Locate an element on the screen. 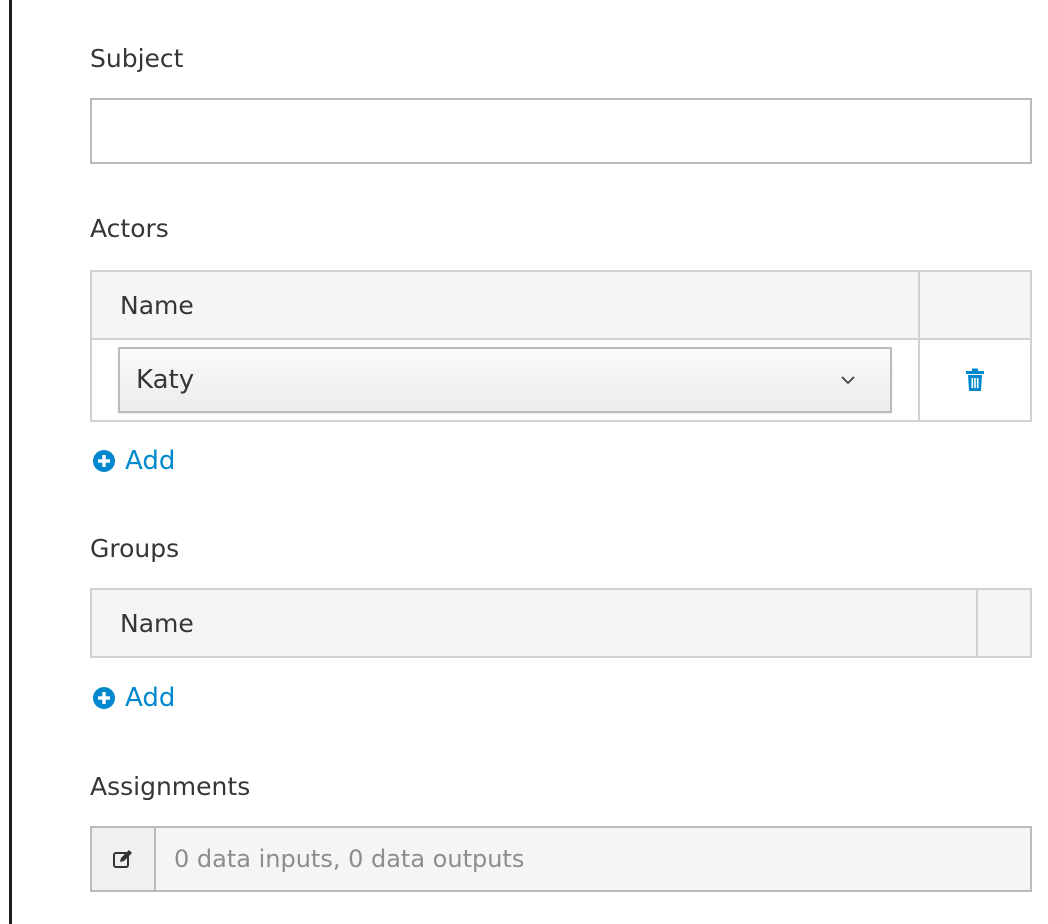 The height and width of the screenshot is (924, 1048). assignments-label: Assignments is located at coordinates (170, 786).